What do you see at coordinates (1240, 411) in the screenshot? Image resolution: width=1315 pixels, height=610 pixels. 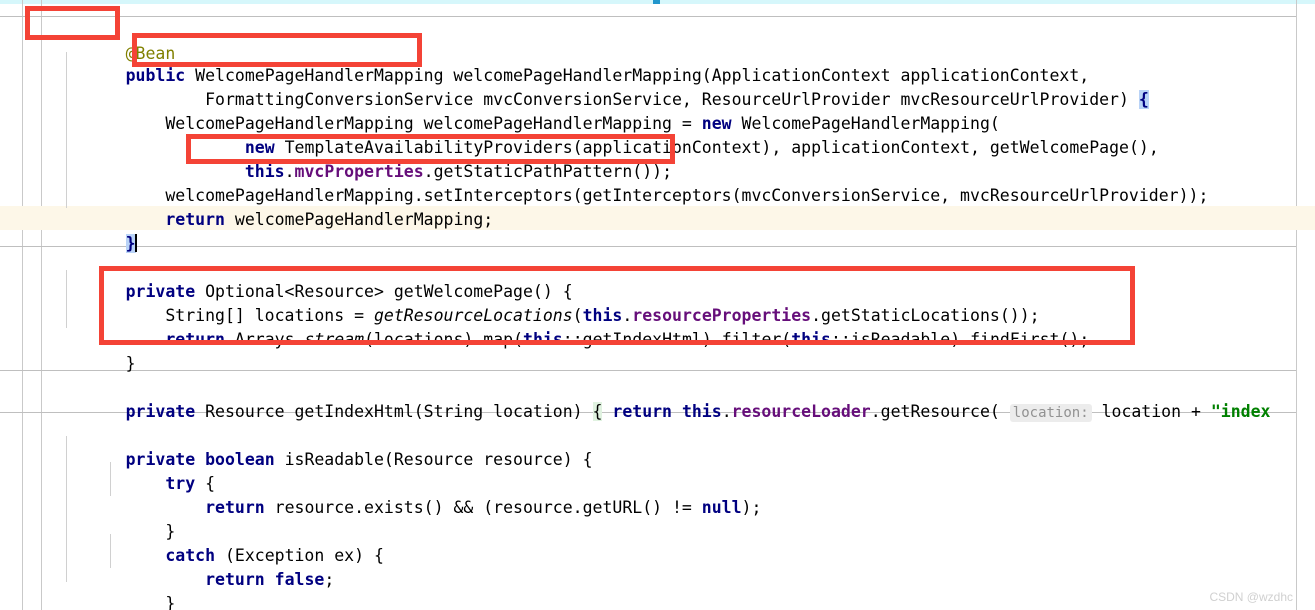 I see `token-string-index: "index` at bounding box center [1240, 411].